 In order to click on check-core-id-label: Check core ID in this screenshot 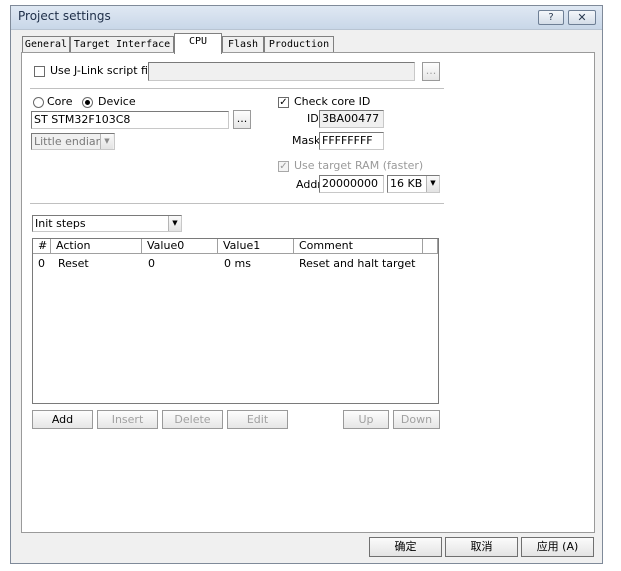, I will do `click(332, 101)`.